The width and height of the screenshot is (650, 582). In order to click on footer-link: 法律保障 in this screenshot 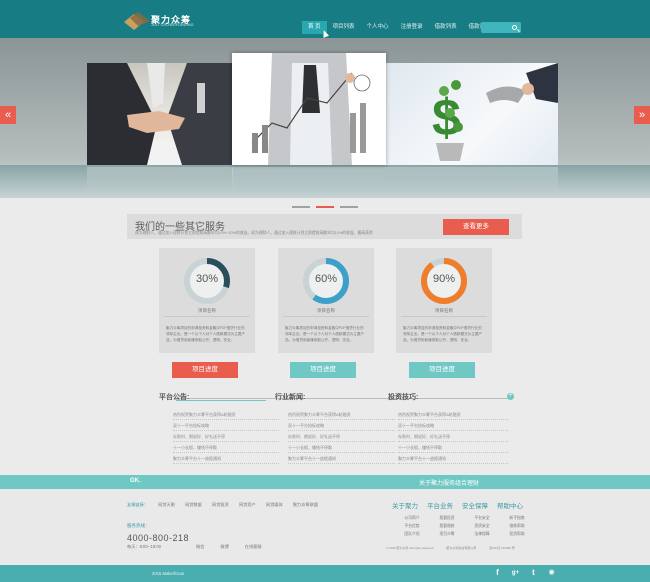, I will do `click(482, 534)`.